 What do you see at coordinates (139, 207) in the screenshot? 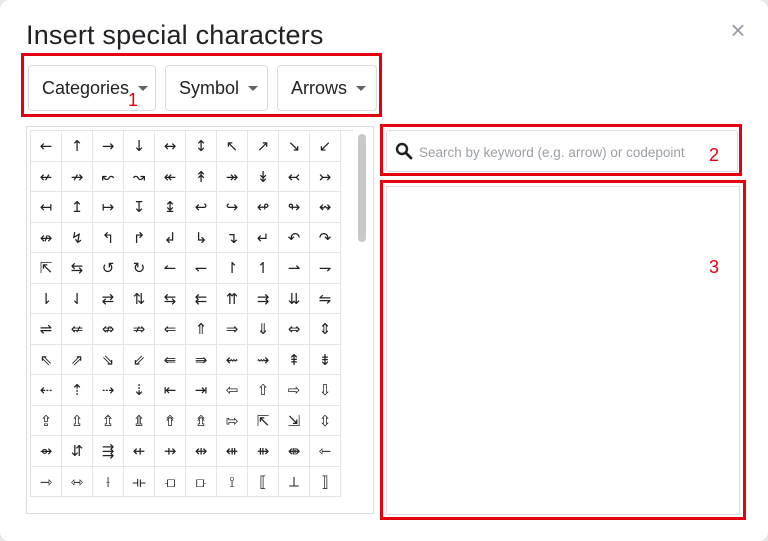
I see `symbol-cell: ↧` at bounding box center [139, 207].